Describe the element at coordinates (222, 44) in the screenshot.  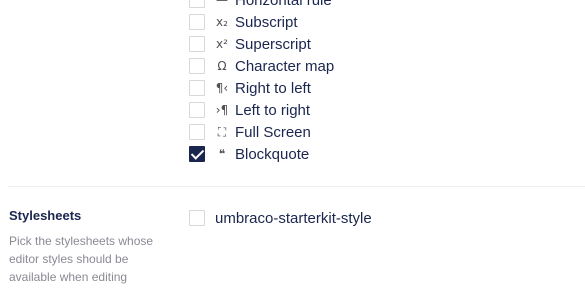
I see `superscript-icon: x²` at that location.